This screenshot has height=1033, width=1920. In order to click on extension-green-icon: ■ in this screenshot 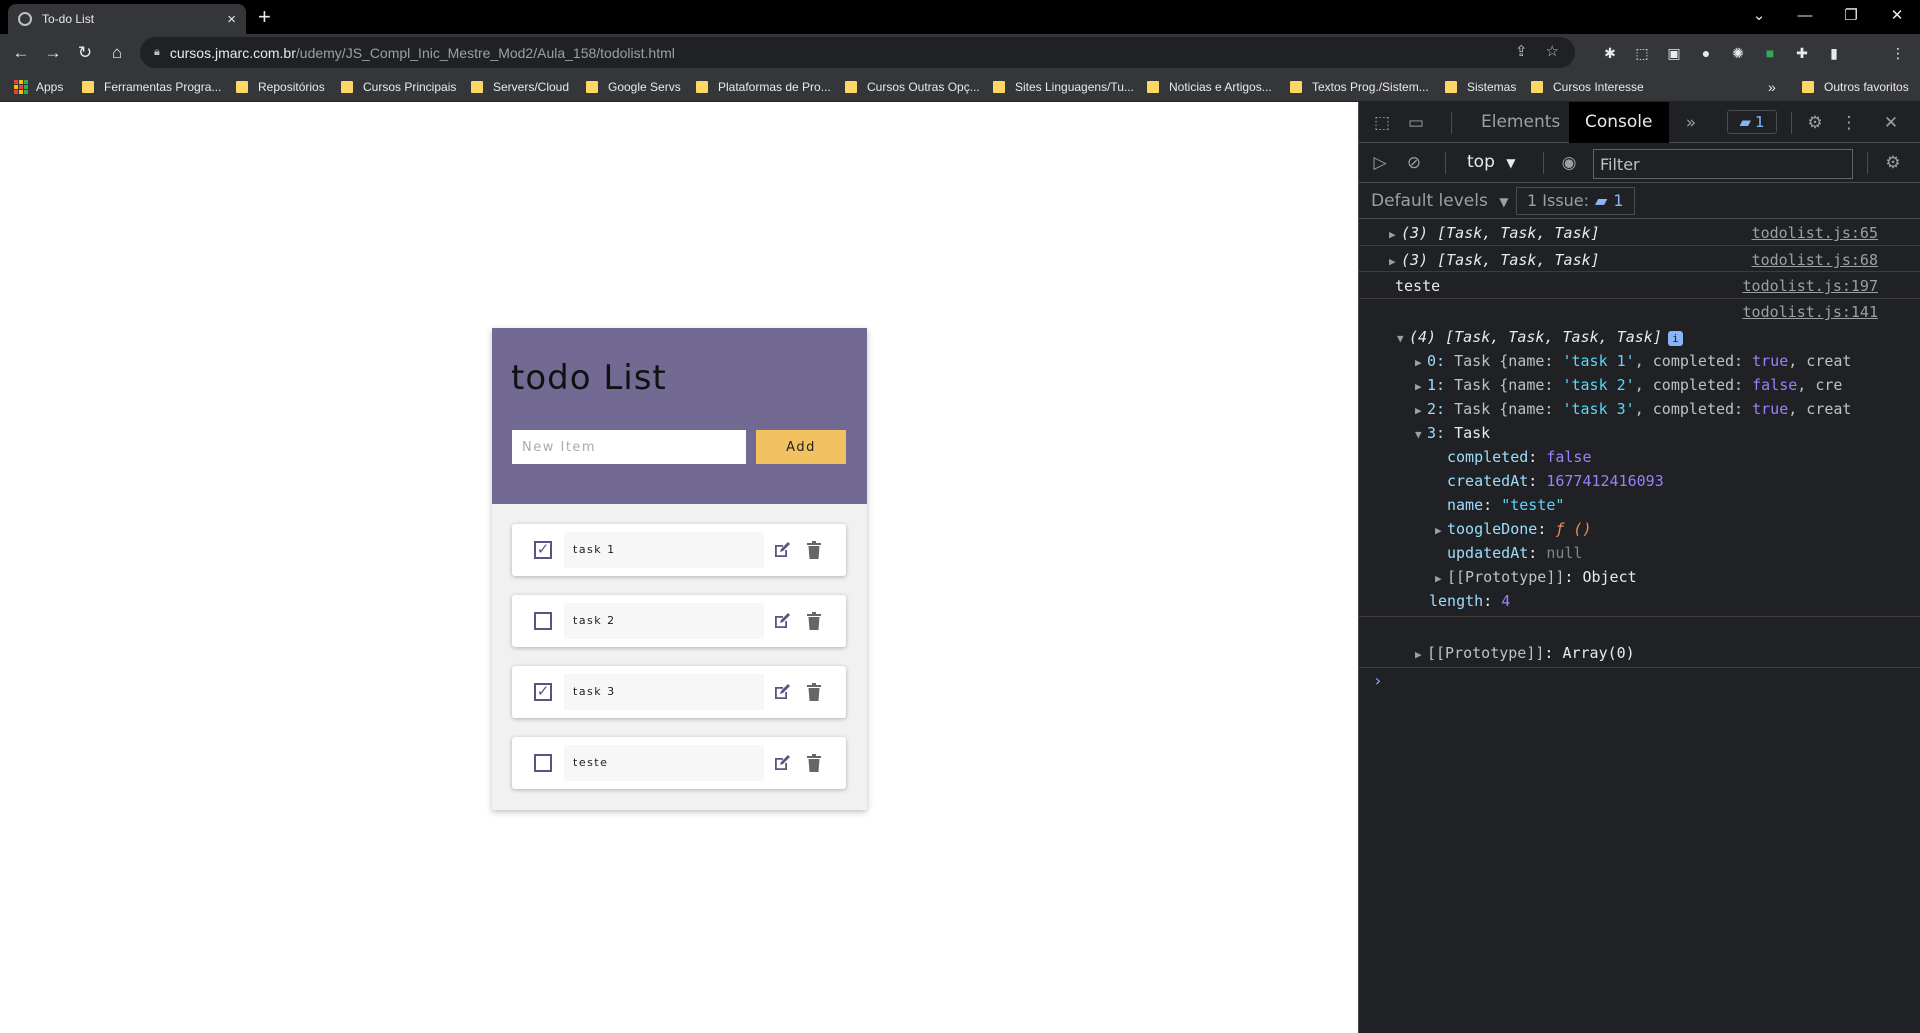, I will do `click(1770, 53)`.